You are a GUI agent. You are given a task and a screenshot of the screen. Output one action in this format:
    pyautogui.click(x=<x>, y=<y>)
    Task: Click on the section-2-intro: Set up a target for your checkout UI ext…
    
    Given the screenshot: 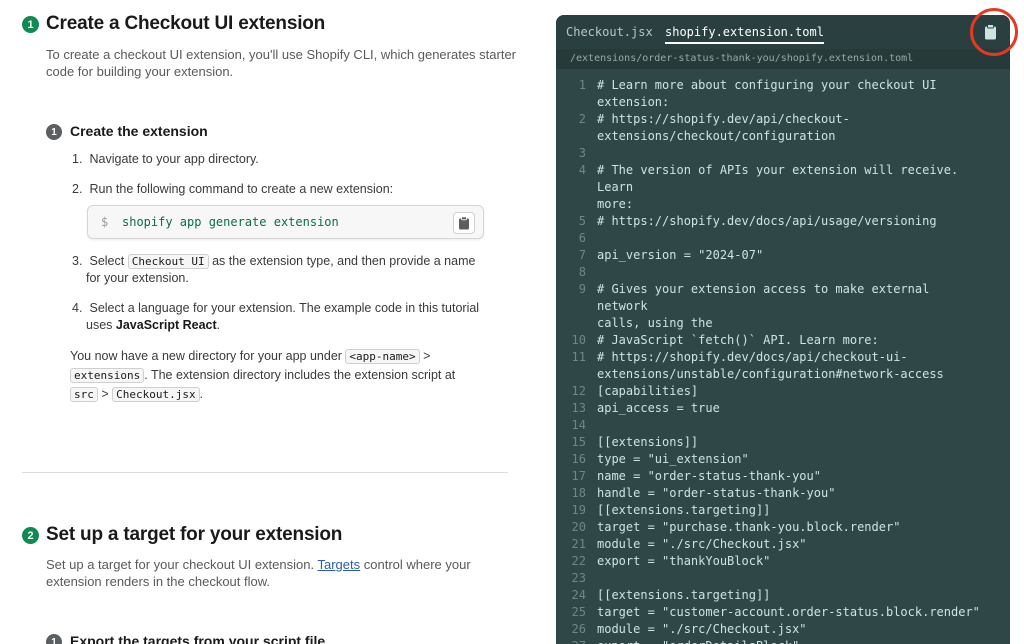 What is the action you would take?
    pyautogui.click(x=258, y=573)
    